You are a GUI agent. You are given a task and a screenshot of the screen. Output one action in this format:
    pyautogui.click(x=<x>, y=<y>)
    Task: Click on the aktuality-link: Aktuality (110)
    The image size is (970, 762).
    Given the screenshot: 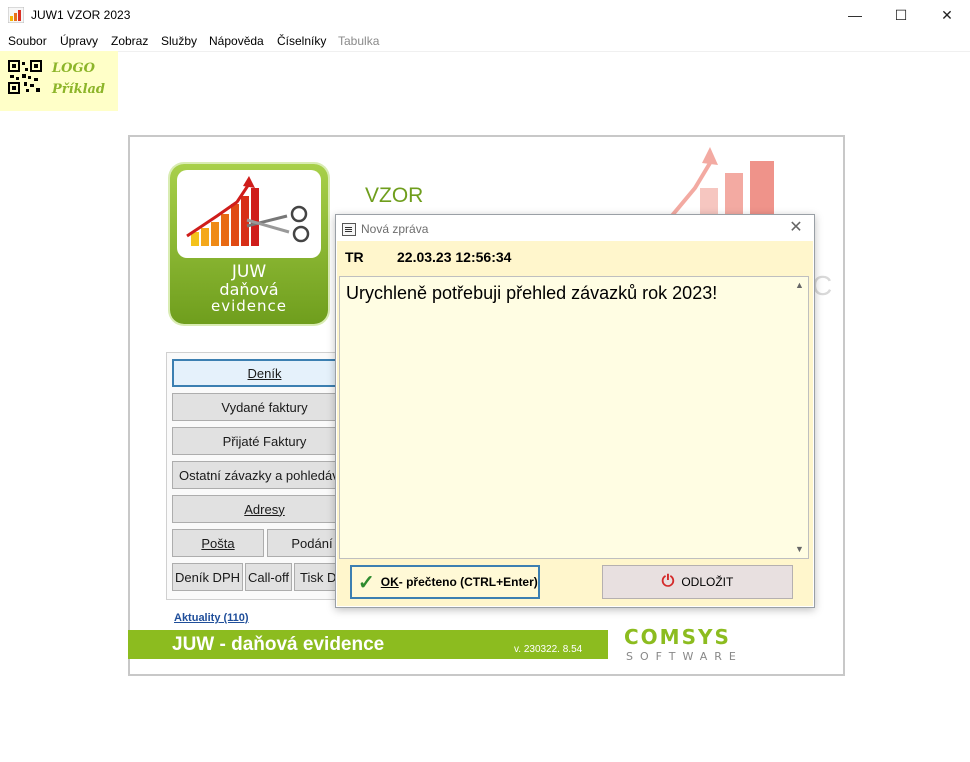 What is the action you would take?
    pyautogui.click(x=211, y=618)
    